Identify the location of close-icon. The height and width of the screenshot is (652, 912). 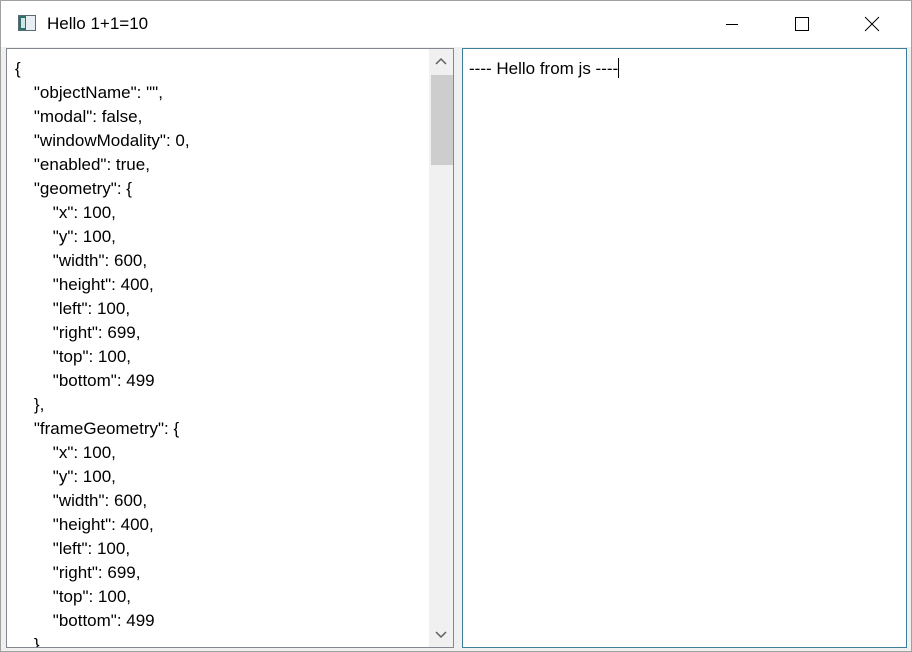
(872, 24).